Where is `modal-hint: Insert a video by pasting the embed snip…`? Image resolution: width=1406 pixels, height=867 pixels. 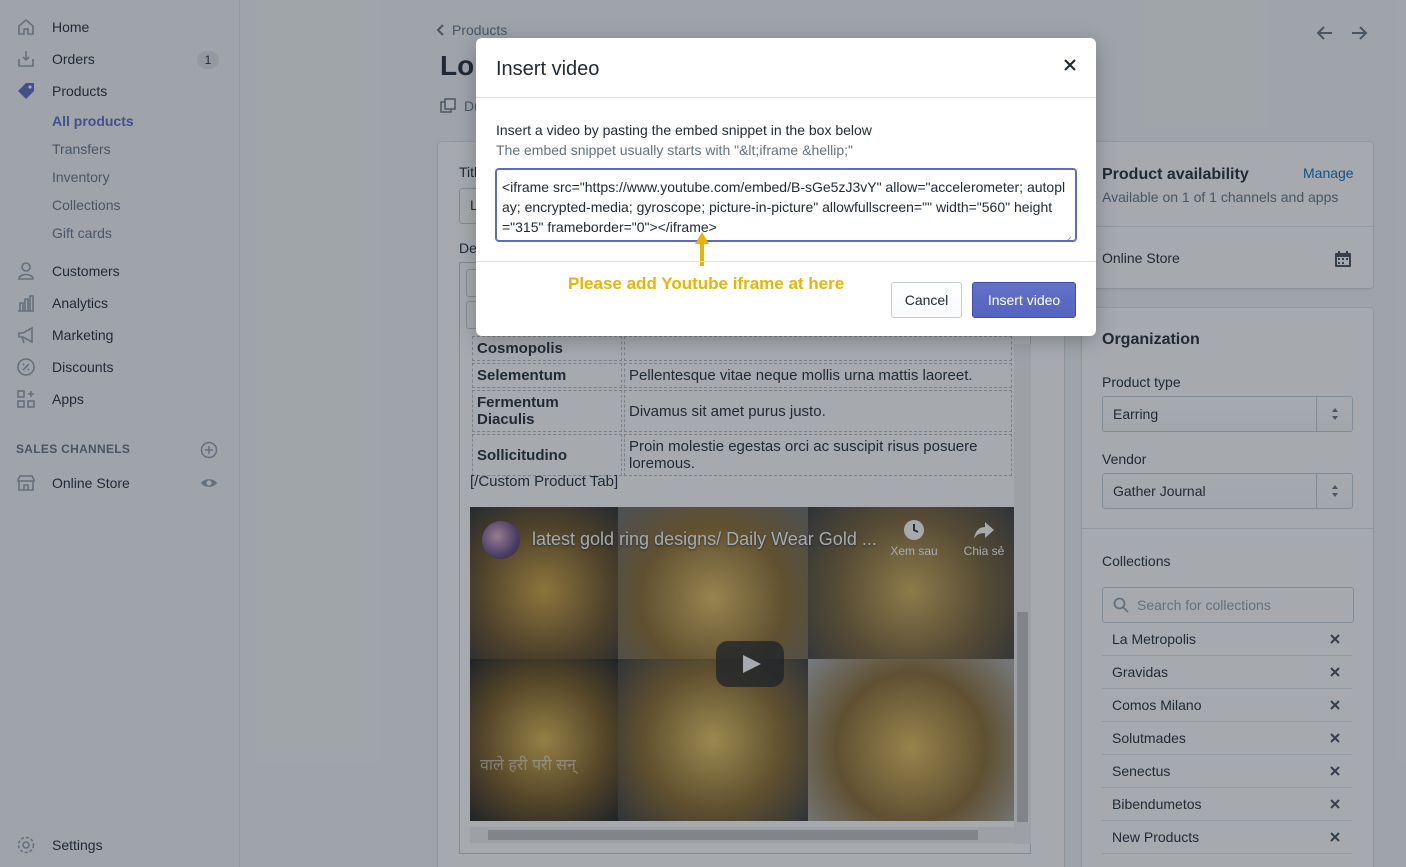
modal-hint: Insert a video by pasting the embed snip… is located at coordinates (684, 130).